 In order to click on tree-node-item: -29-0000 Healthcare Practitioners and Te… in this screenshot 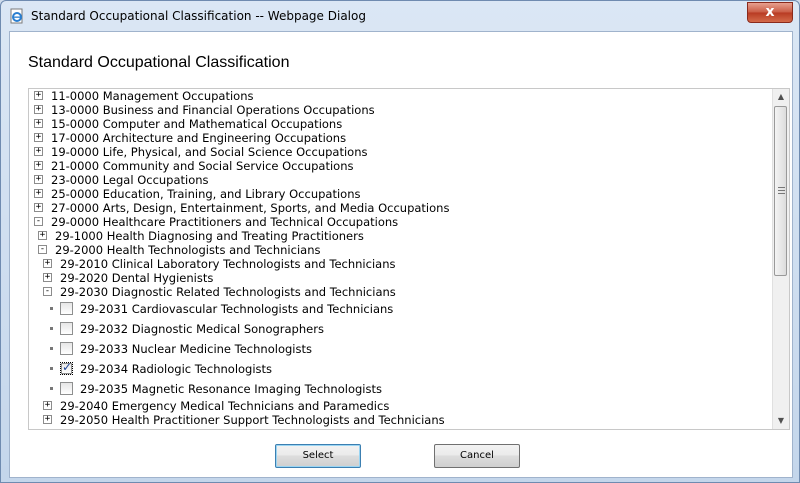, I will do `click(400, 222)`.